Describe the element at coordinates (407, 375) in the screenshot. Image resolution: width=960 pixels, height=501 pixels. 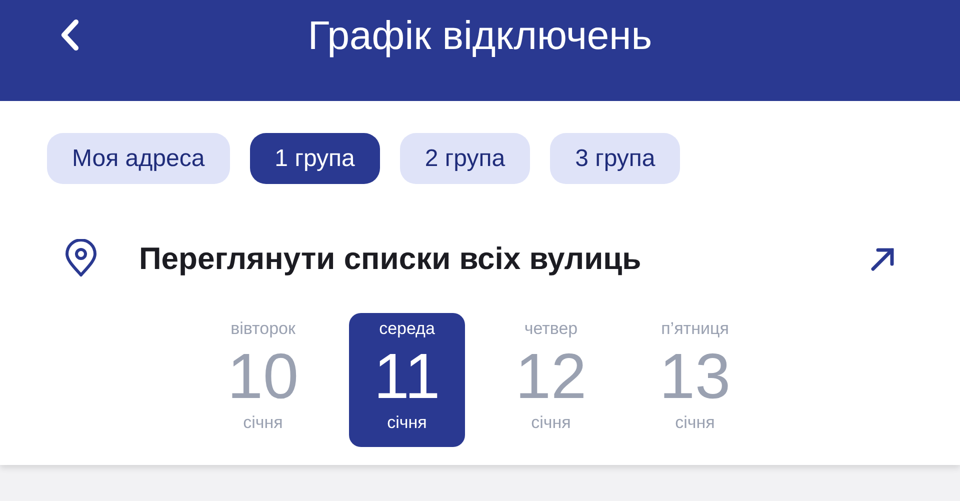
I see `day-number: 11` at that location.